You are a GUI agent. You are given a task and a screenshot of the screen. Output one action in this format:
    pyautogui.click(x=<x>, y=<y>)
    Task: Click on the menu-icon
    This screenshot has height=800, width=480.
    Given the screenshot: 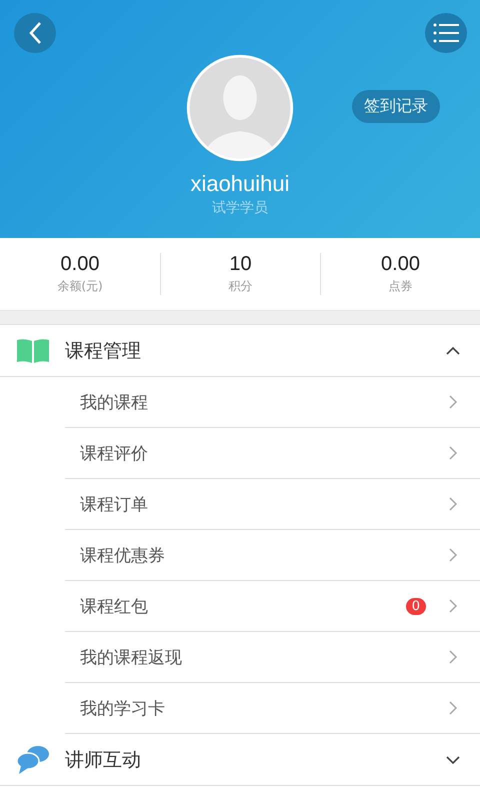 What is the action you would take?
    pyautogui.click(x=446, y=33)
    